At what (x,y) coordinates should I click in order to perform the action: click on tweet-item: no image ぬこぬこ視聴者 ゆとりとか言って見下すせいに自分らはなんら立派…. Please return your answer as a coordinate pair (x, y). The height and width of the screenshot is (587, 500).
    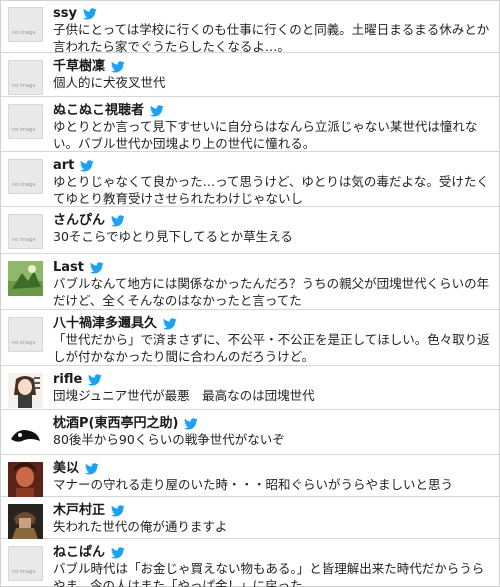
    Looking at the image, I should click on (250, 125).